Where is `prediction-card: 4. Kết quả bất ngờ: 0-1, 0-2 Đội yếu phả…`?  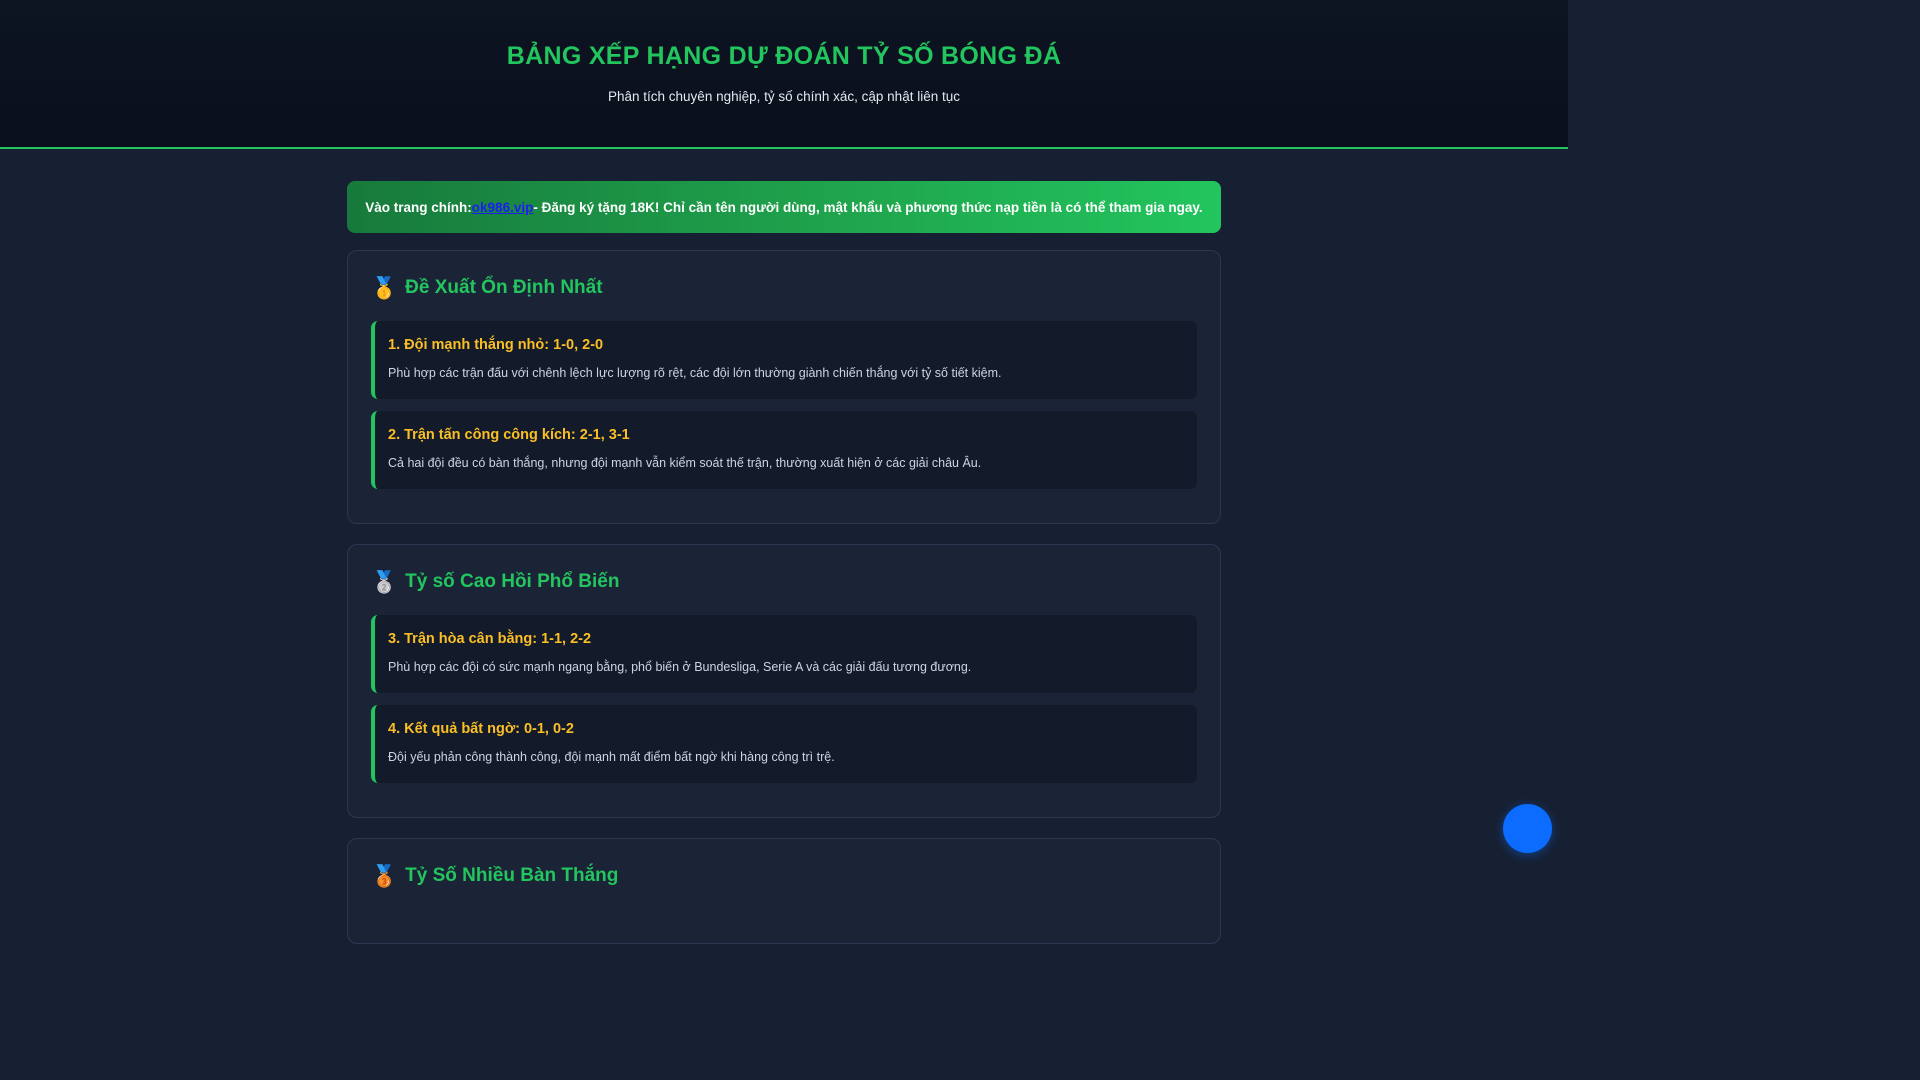 prediction-card: 4. Kết quả bất ngờ: 0-1, 0-2 Đội yếu phả… is located at coordinates (784, 744).